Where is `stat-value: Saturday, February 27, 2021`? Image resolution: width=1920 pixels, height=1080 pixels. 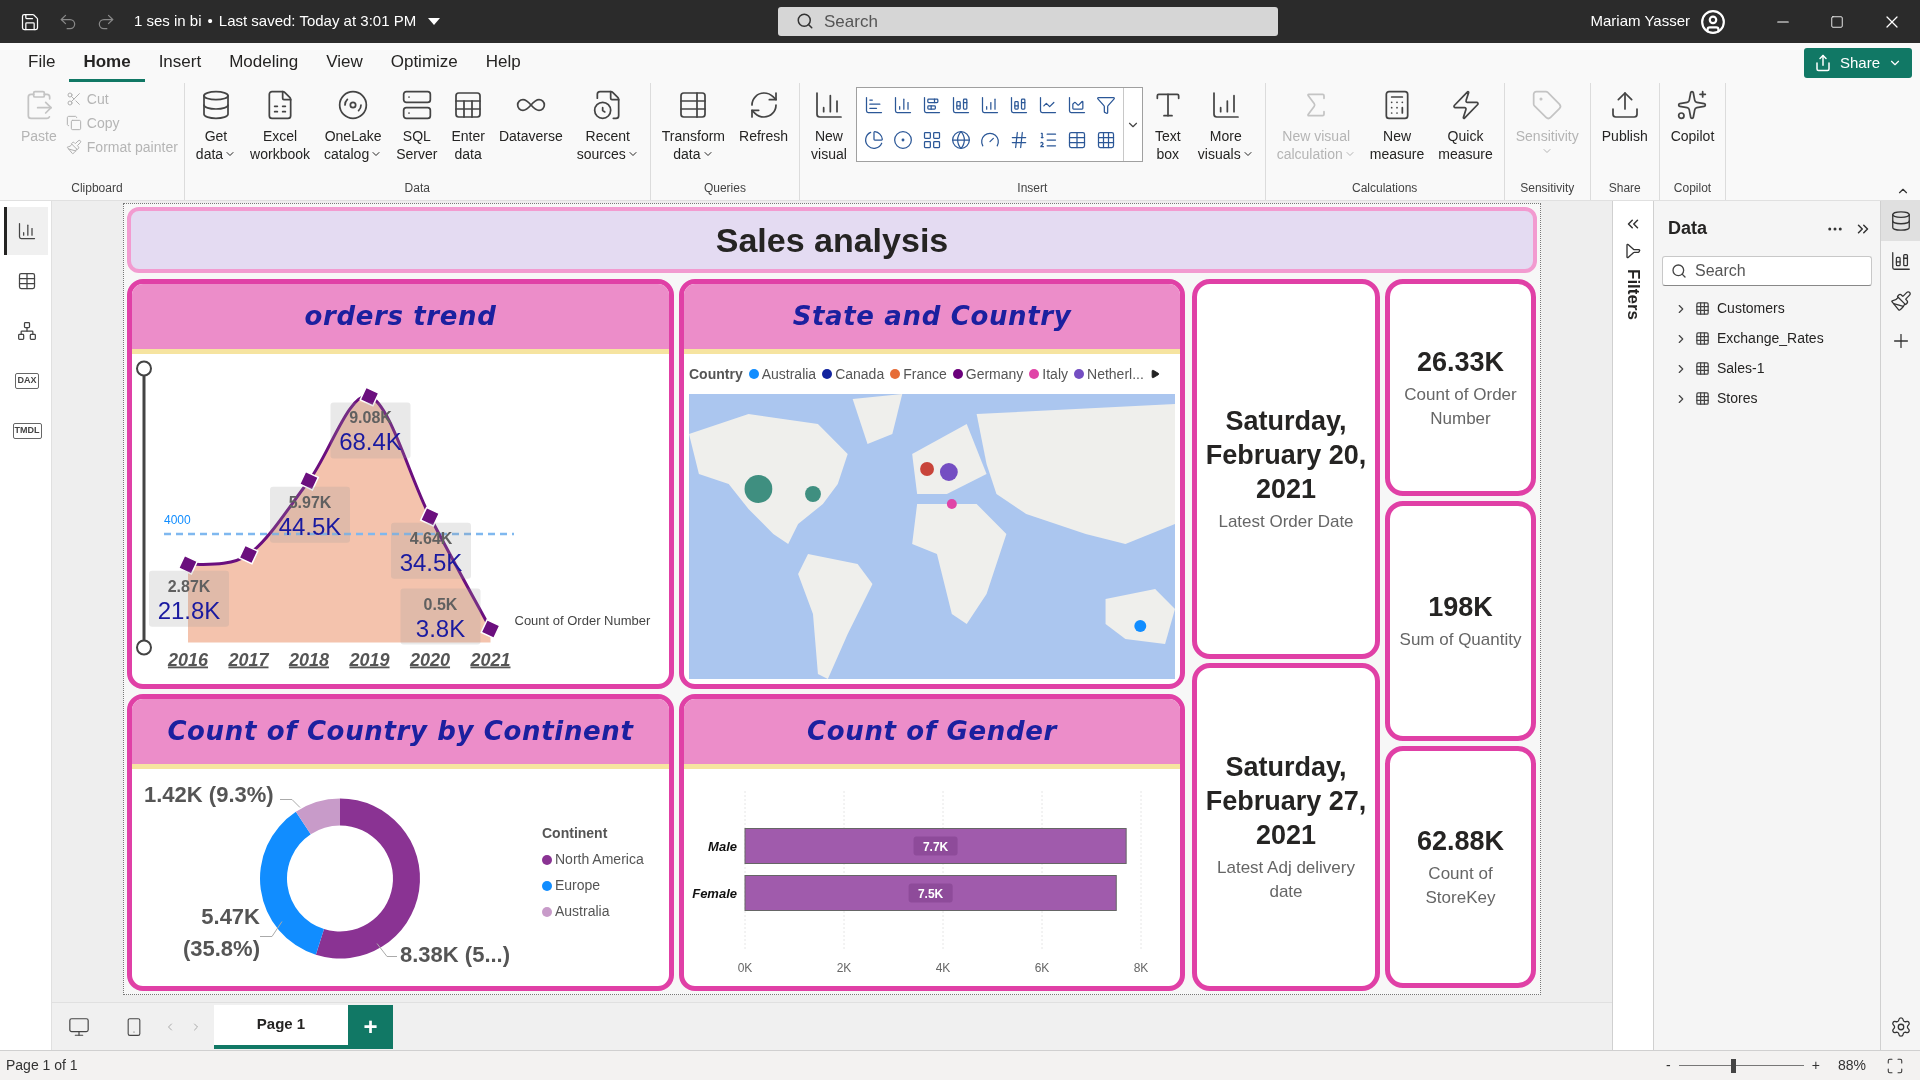 stat-value: Saturday, February 27, 2021 is located at coordinates (1286, 801).